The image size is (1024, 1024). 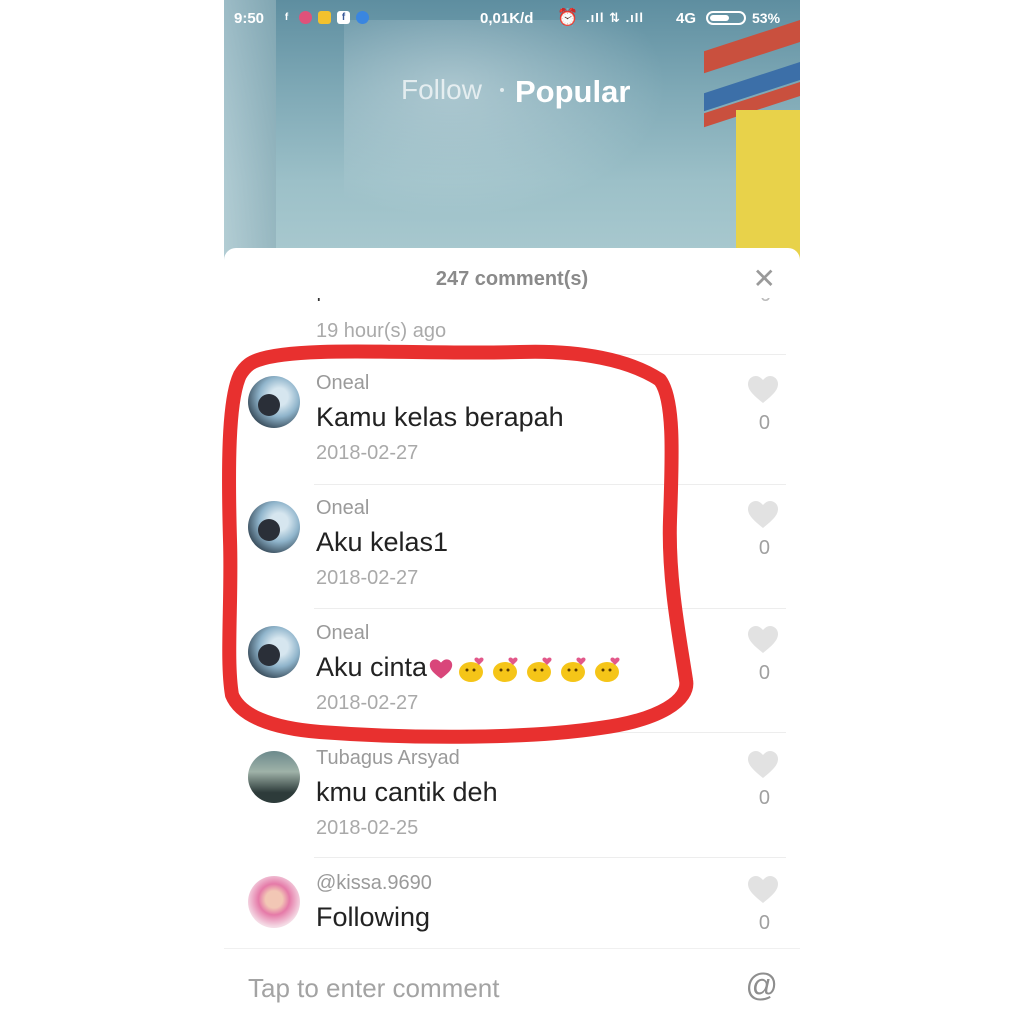 What do you see at coordinates (726, 18) in the screenshot?
I see `battery-icon` at bounding box center [726, 18].